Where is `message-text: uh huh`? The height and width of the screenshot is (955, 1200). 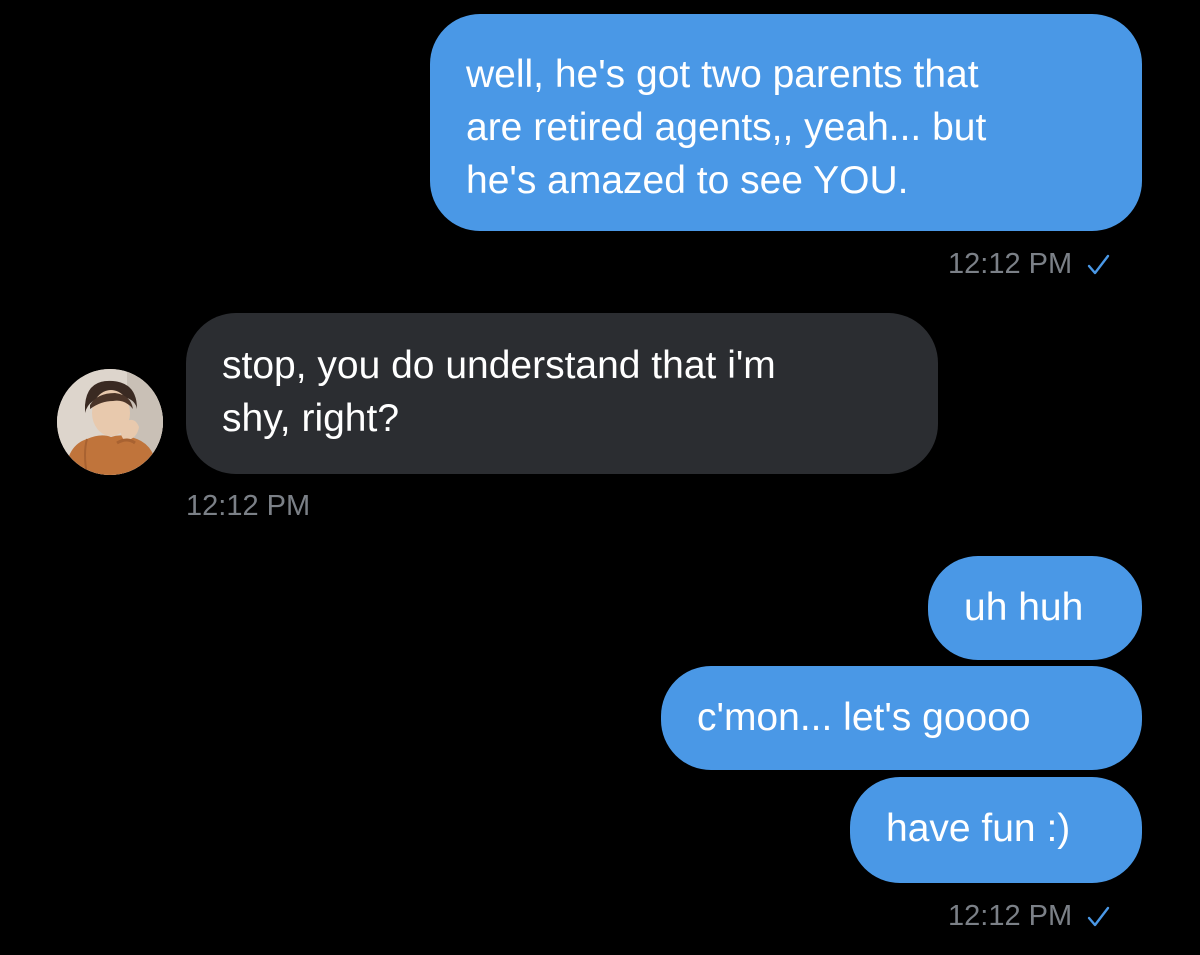 message-text: uh huh is located at coordinates (1024, 607).